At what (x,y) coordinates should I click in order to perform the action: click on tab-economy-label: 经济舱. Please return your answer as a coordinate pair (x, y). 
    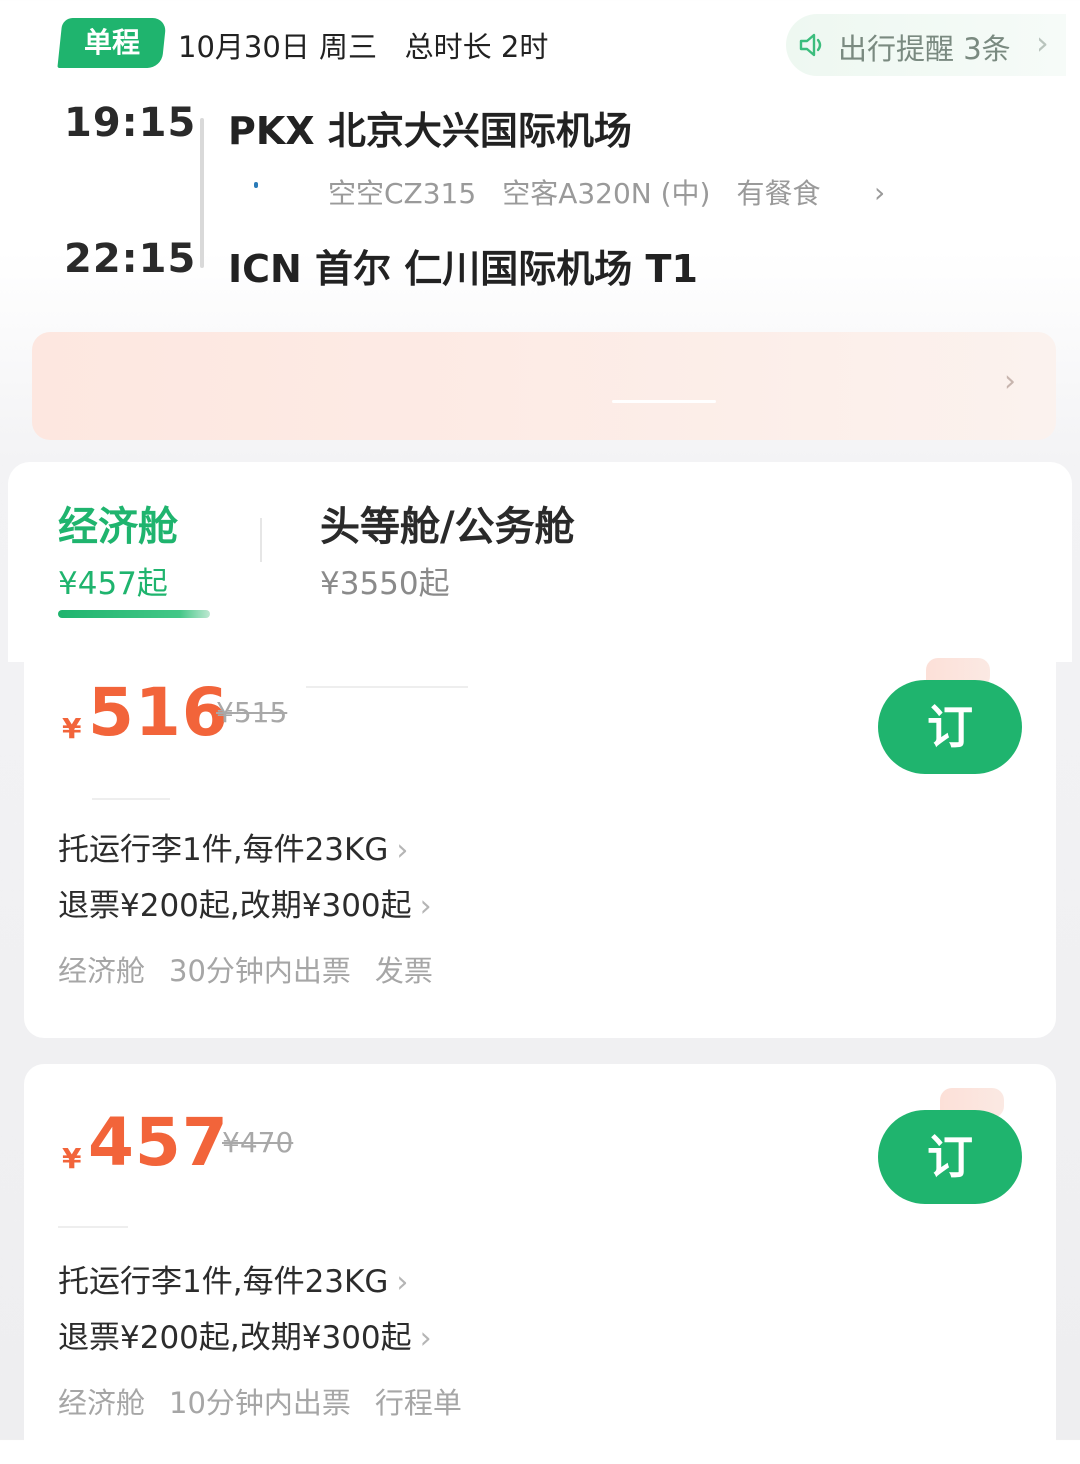
    Looking at the image, I should click on (118, 527).